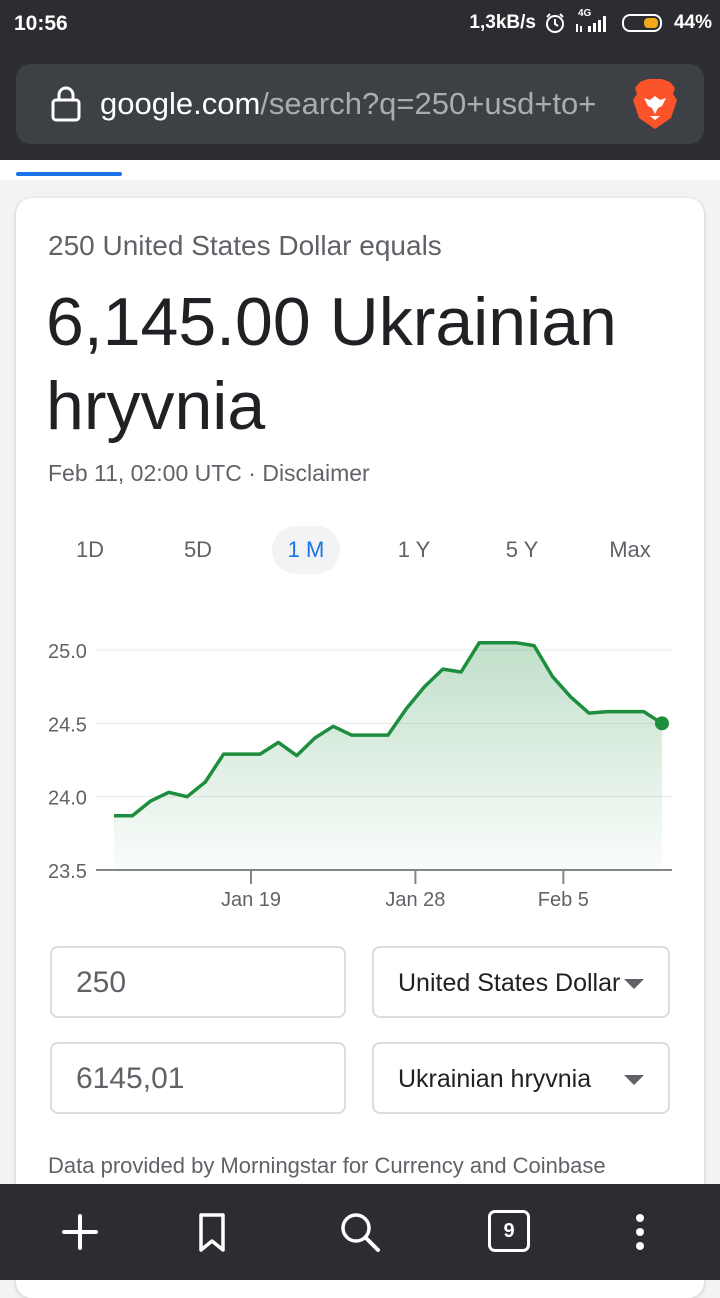  I want to click on more-vert-icon, so click(640, 1232).